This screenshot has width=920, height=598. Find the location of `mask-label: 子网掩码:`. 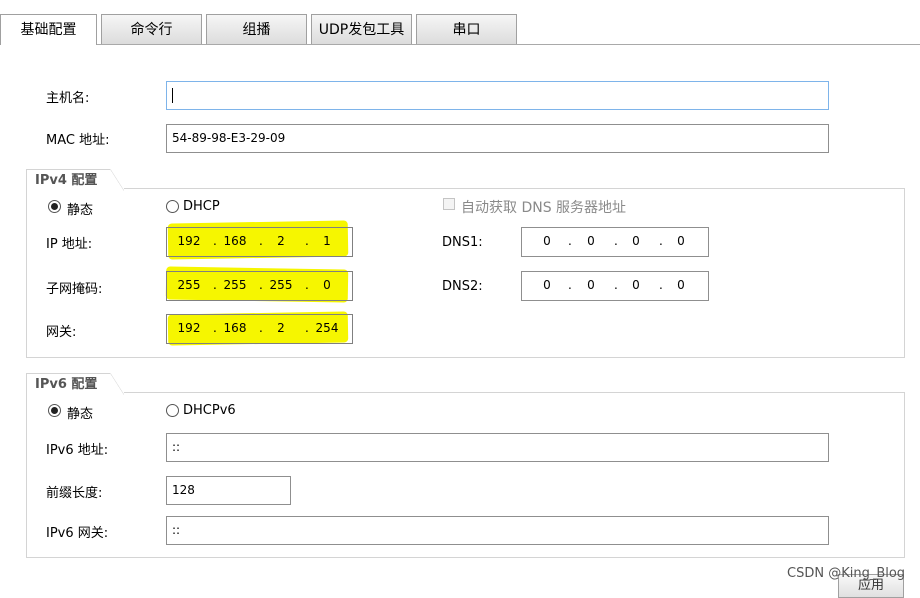

mask-label: 子网掩码: is located at coordinates (74, 289).